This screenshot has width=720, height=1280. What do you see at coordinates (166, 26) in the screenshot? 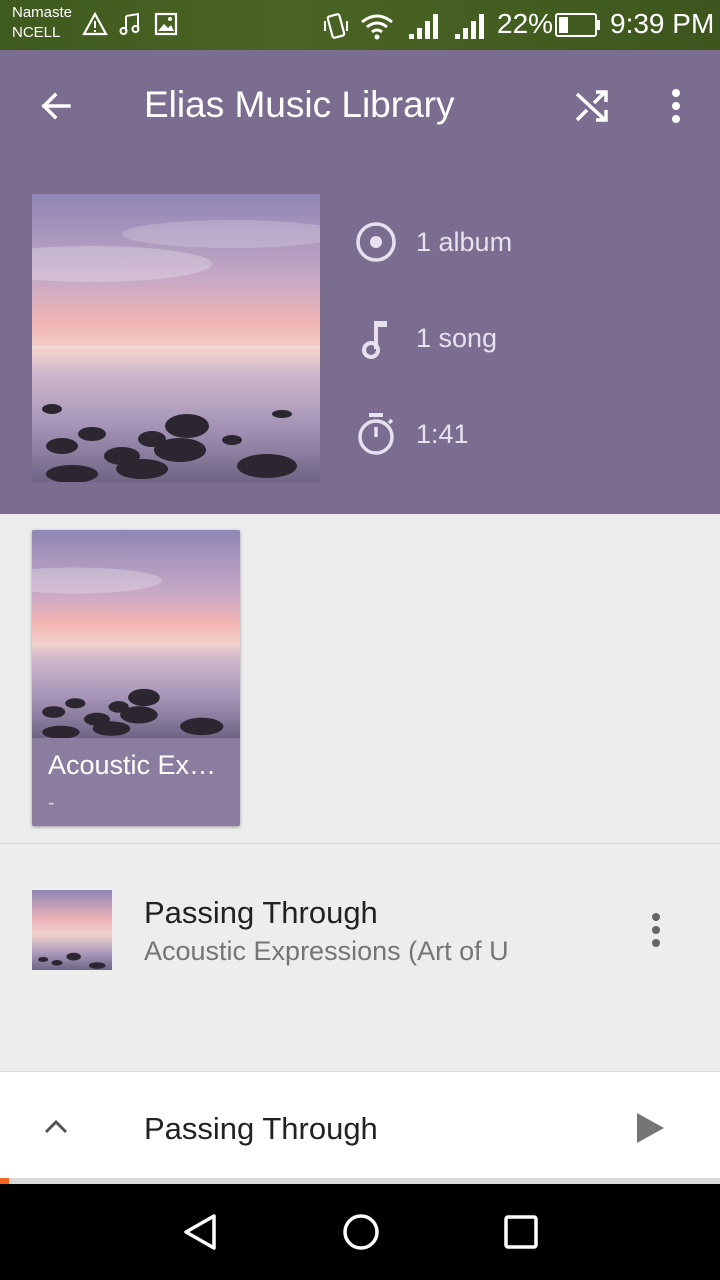
I see `image-icon` at bounding box center [166, 26].